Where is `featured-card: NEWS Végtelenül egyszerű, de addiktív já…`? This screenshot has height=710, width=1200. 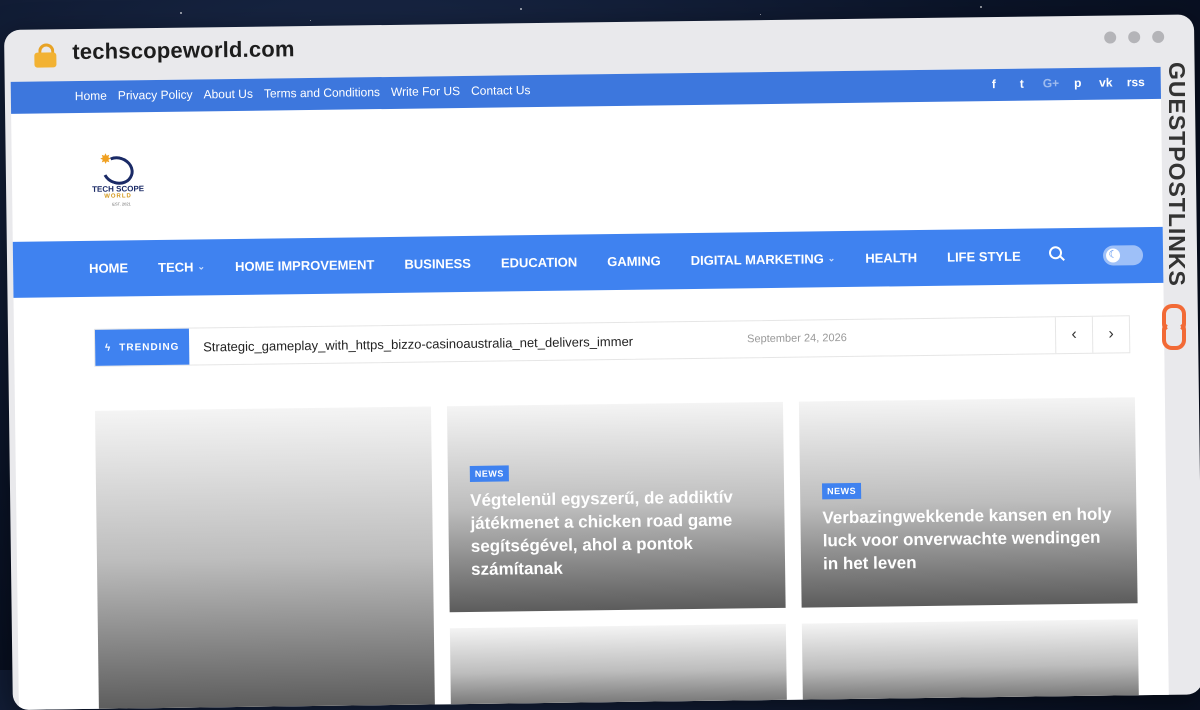
featured-card: NEWS Végtelenül egyszerű, de addiktív já… is located at coordinates (616, 507).